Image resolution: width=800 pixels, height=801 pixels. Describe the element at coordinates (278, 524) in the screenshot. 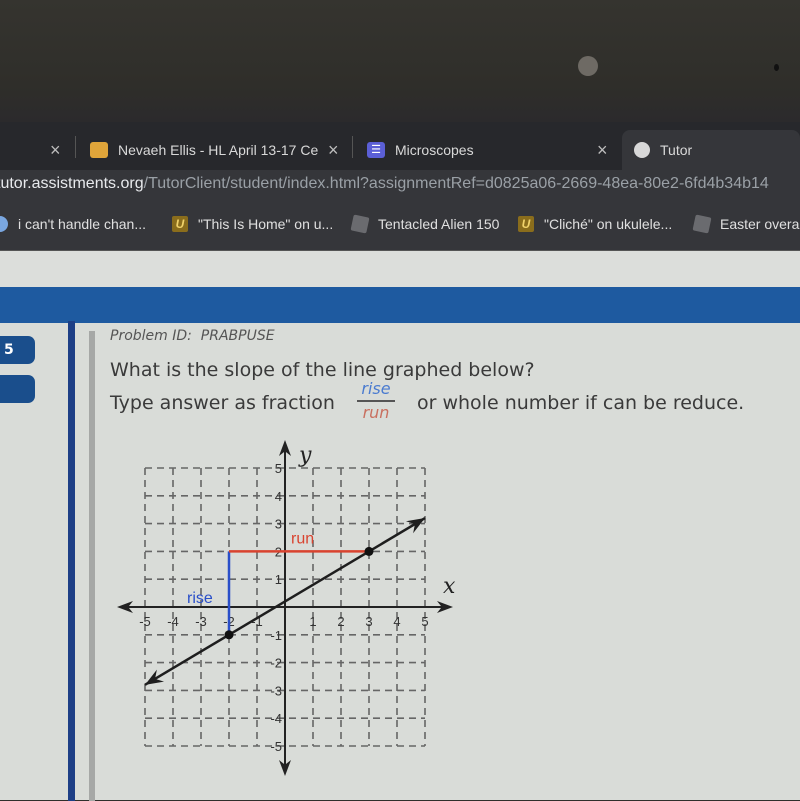

I see `y-tick-label: 3` at that location.